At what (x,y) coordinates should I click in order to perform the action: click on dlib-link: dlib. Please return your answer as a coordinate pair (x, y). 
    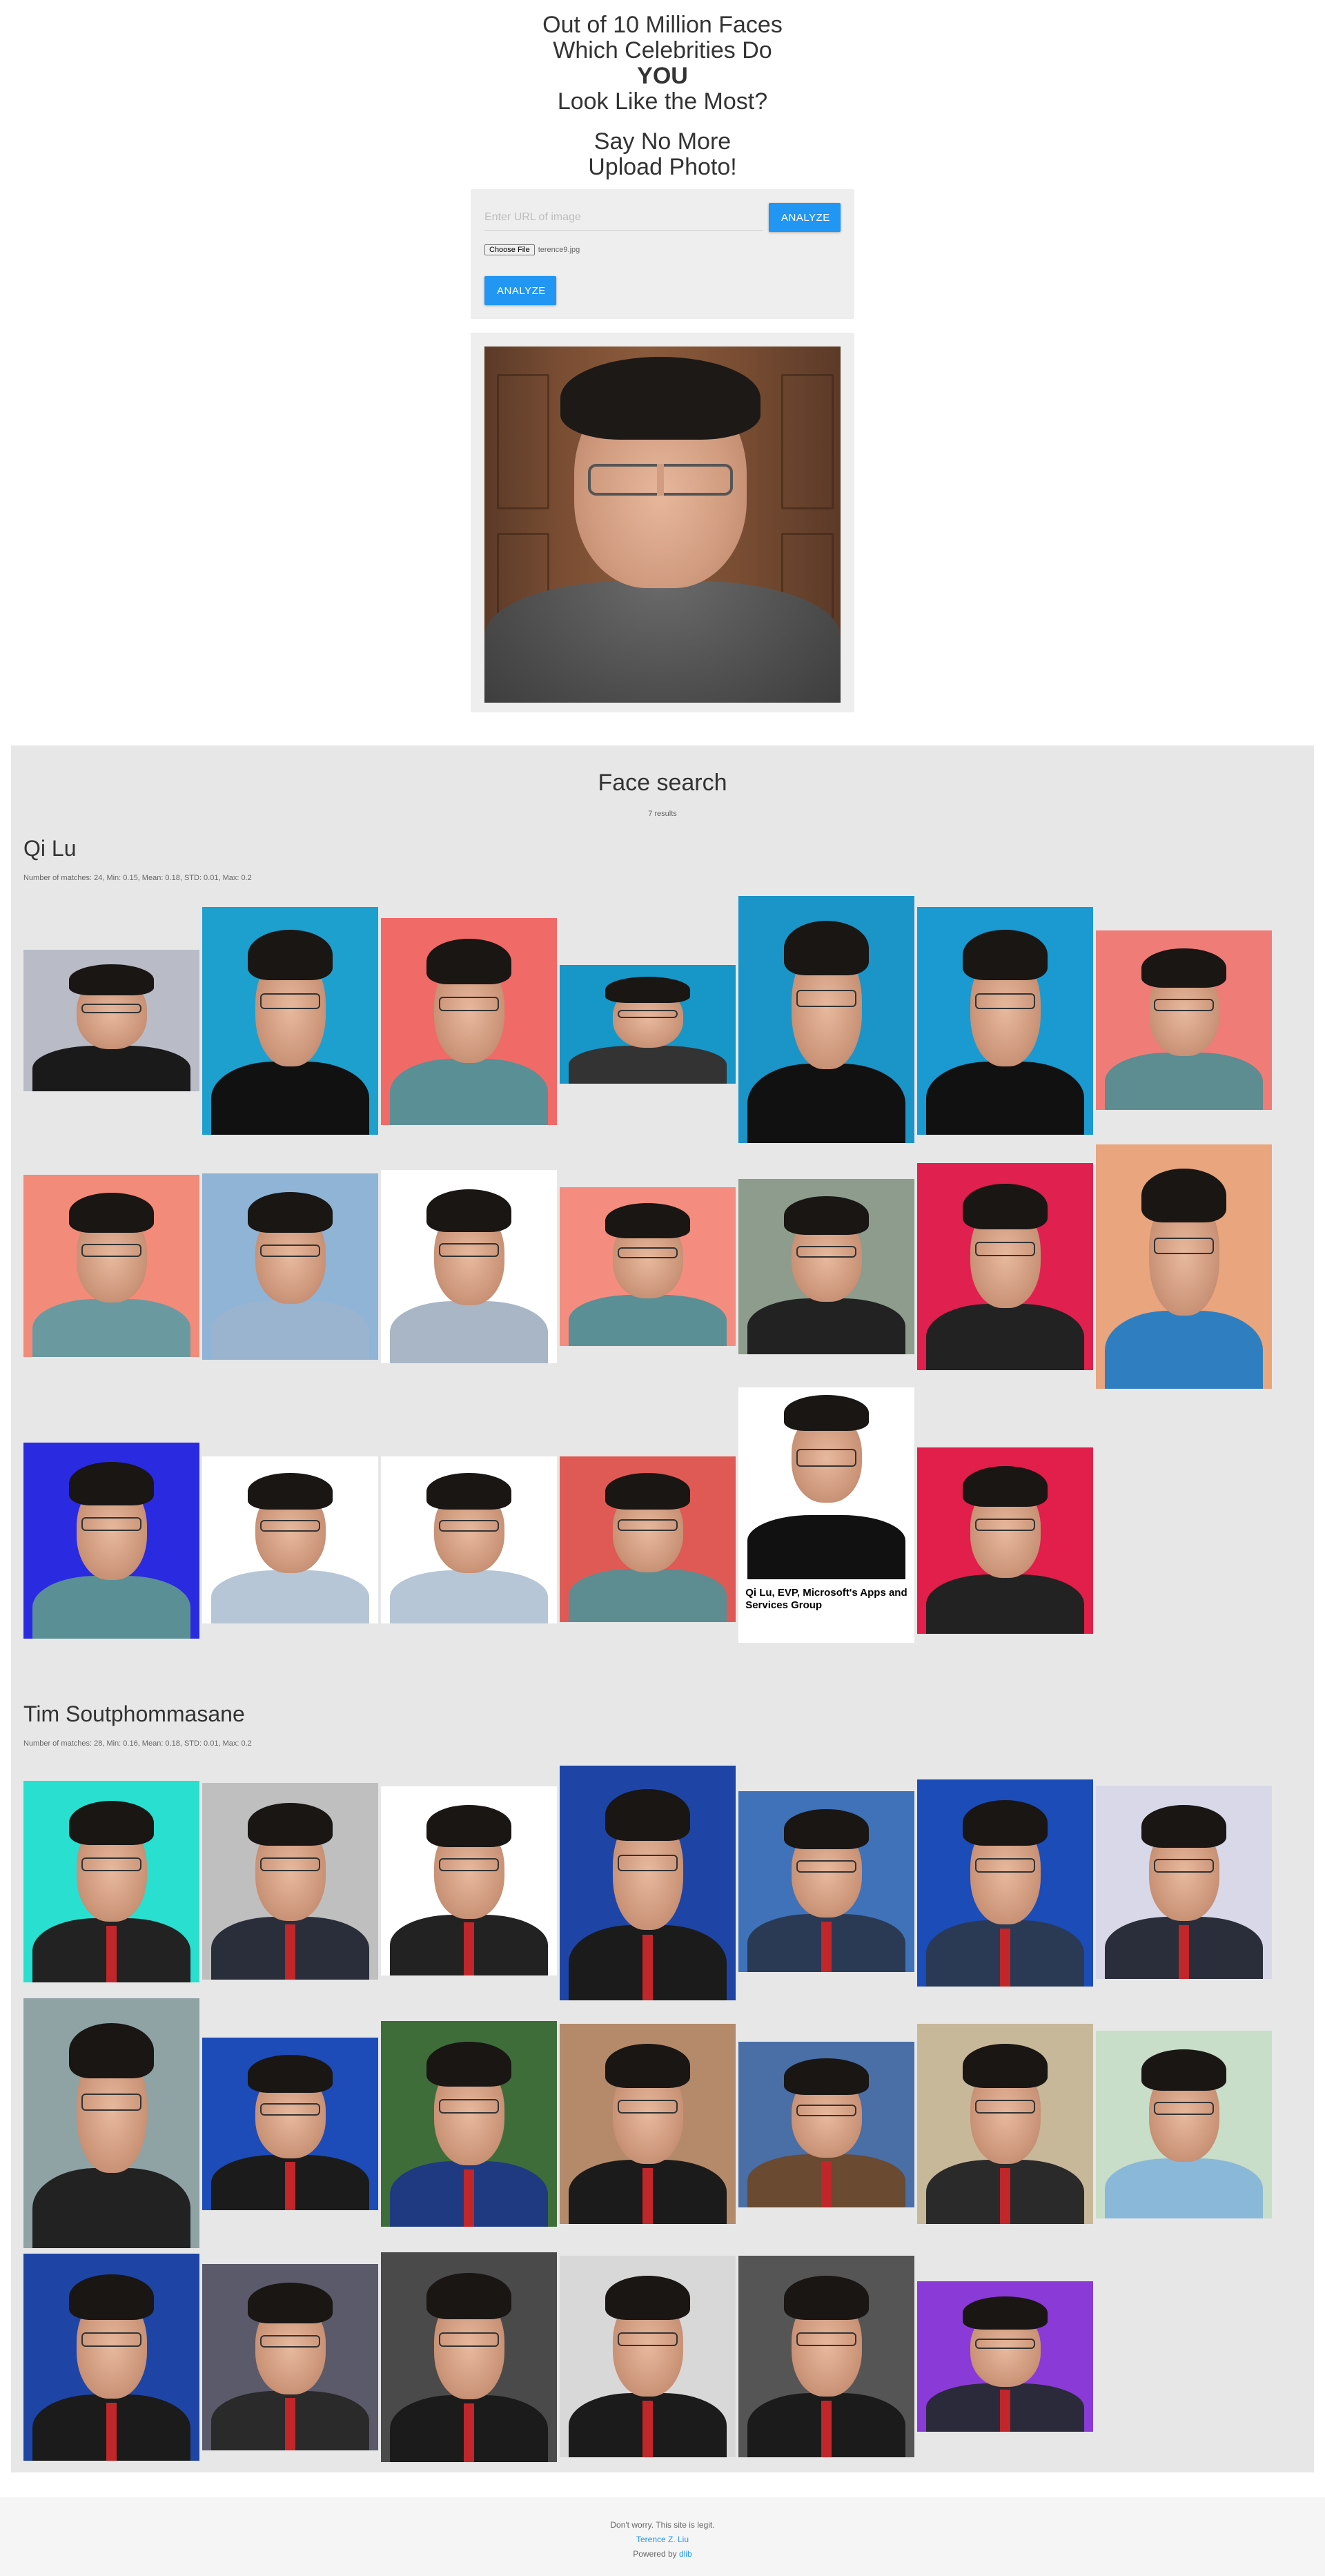
    Looking at the image, I should click on (685, 2554).